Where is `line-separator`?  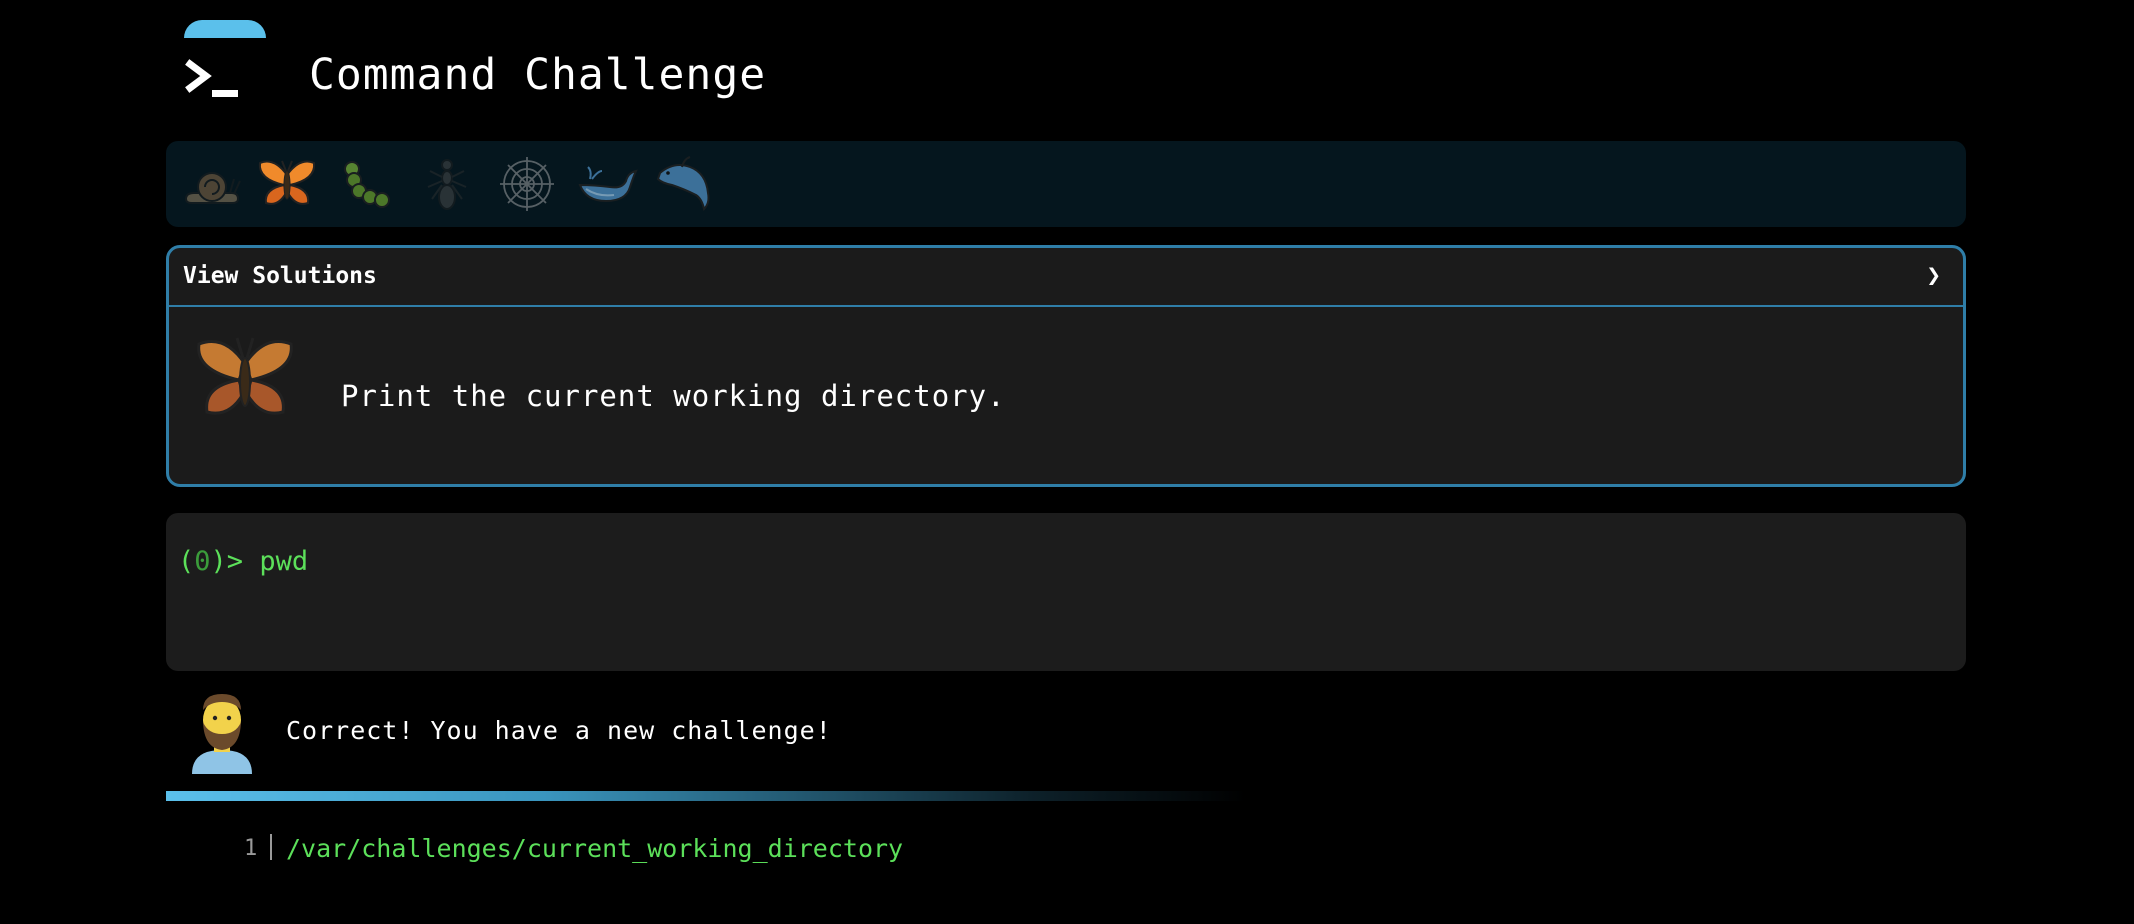 line-separator is located at coordinates (271, 847).